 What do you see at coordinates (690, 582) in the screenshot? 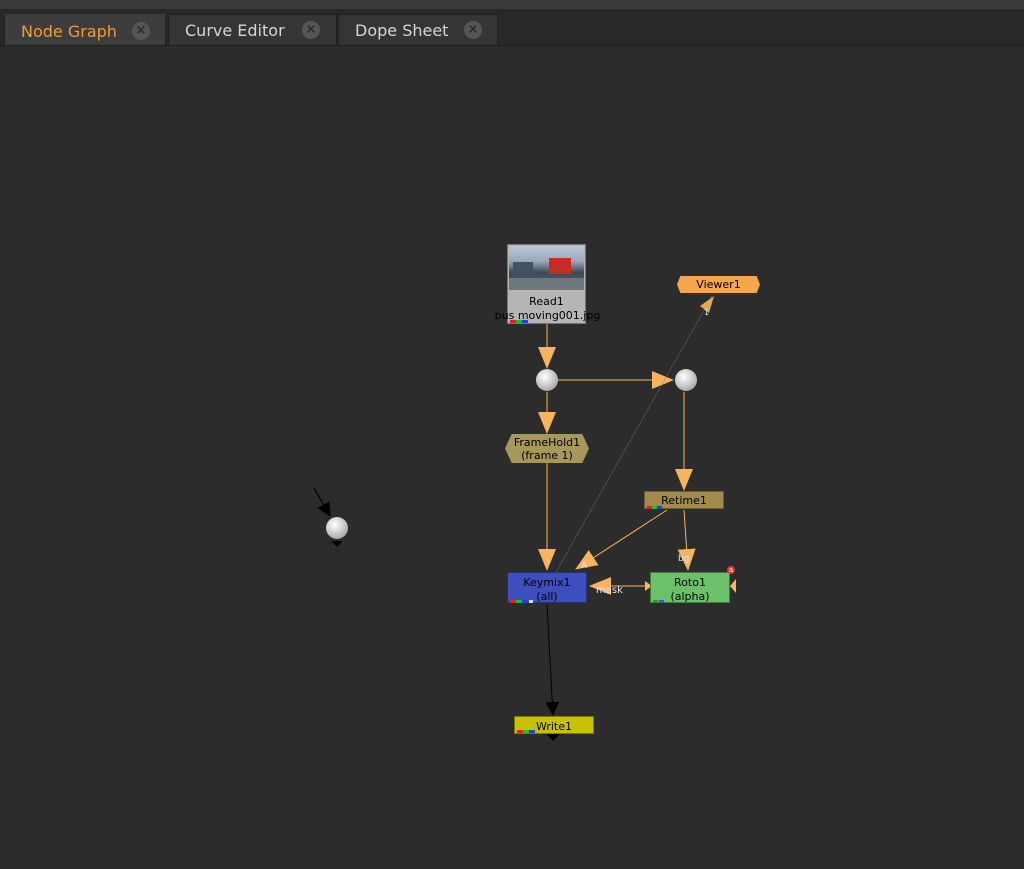
I see `roto1-name: Roto1` at bounding box center [690, 582].